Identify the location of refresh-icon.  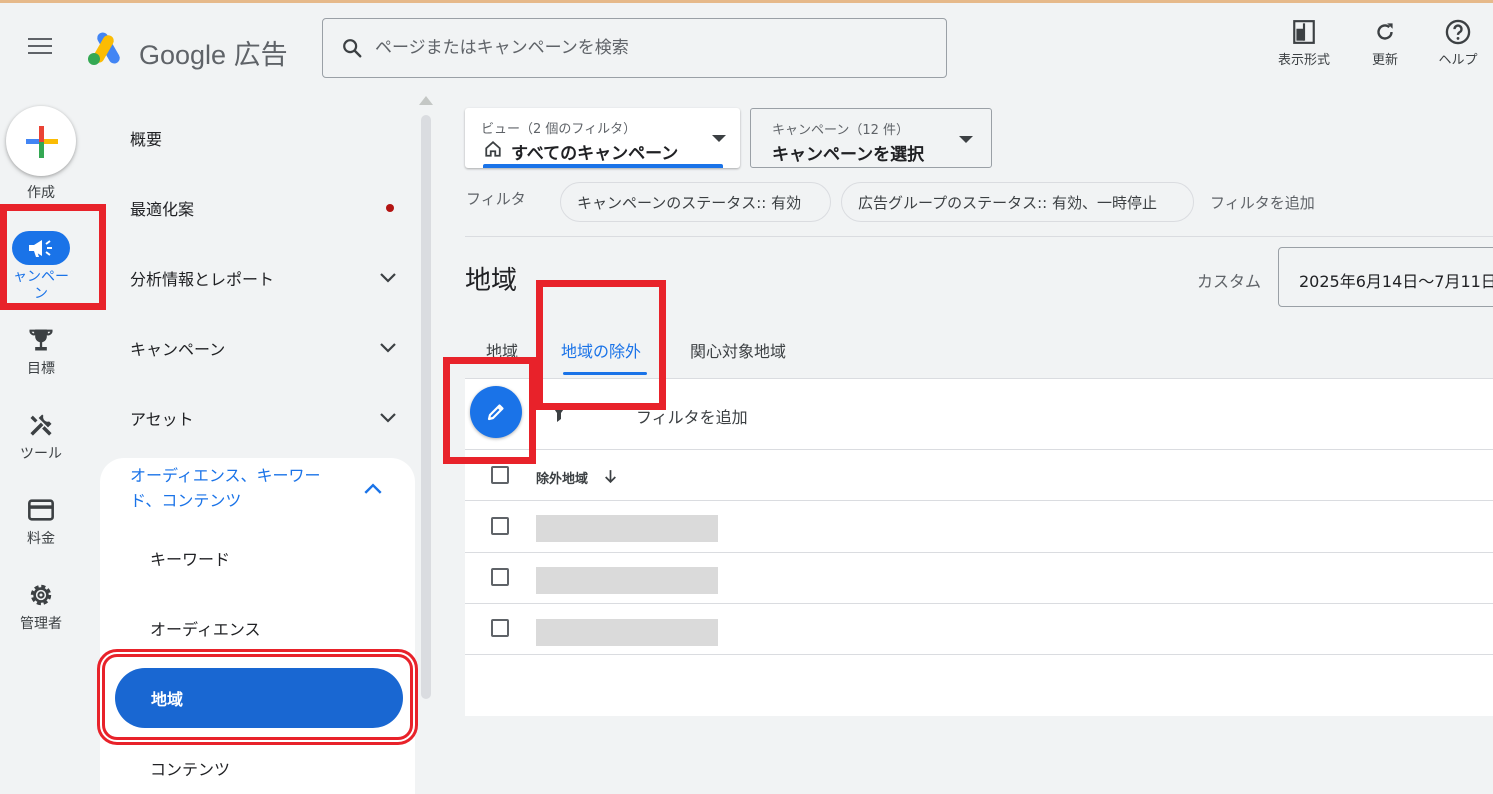
(1385, 31).